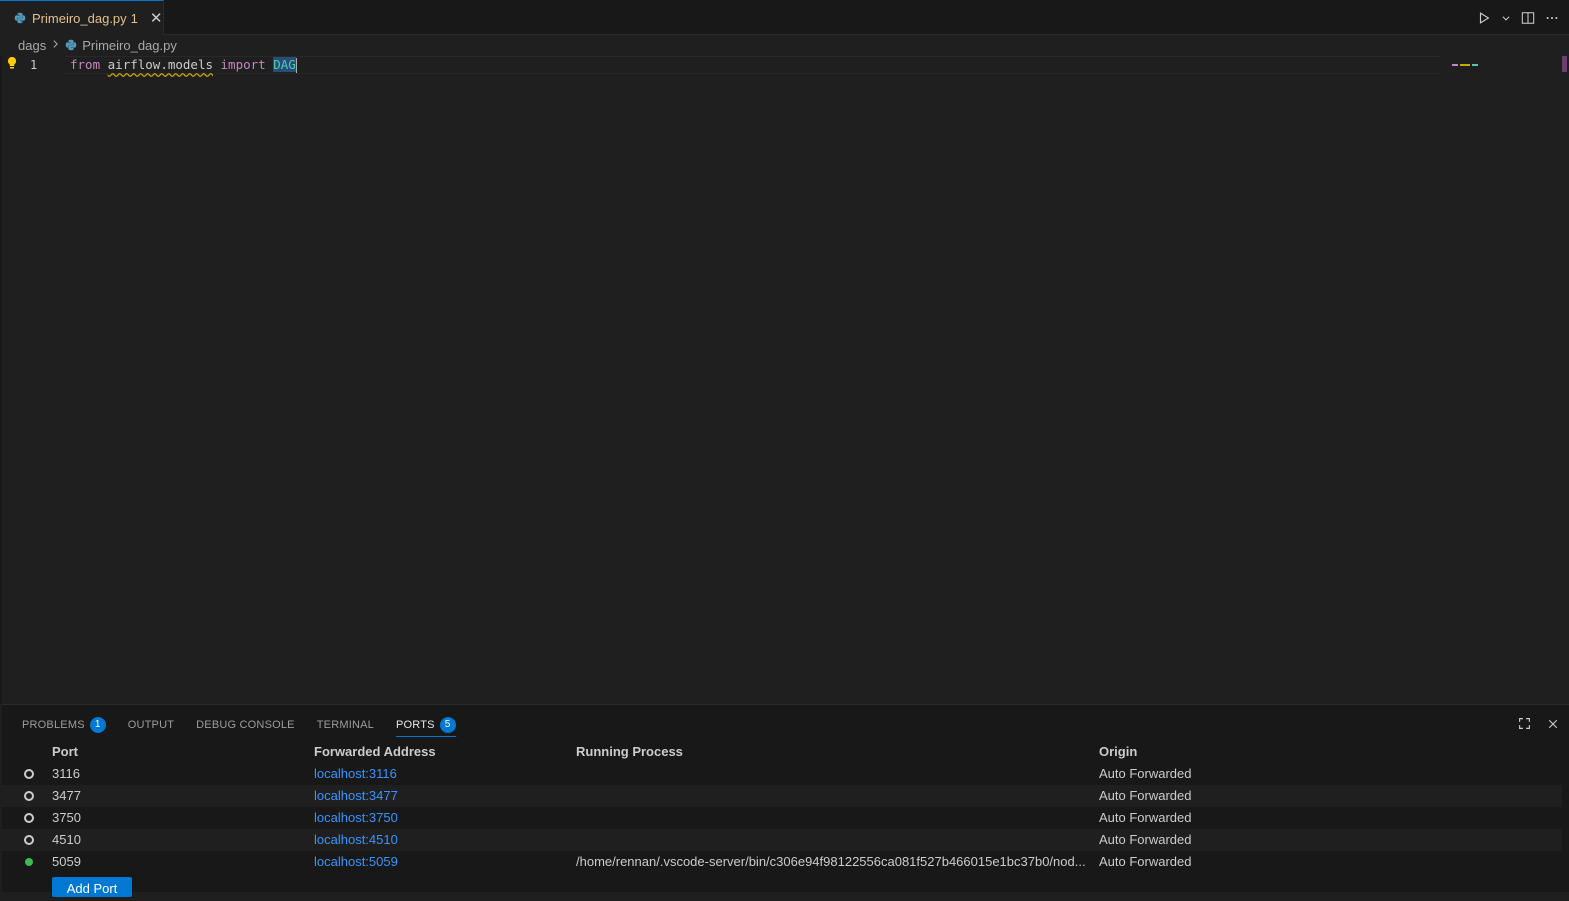  I want to click on port-number: 3750, so click(66, 817).